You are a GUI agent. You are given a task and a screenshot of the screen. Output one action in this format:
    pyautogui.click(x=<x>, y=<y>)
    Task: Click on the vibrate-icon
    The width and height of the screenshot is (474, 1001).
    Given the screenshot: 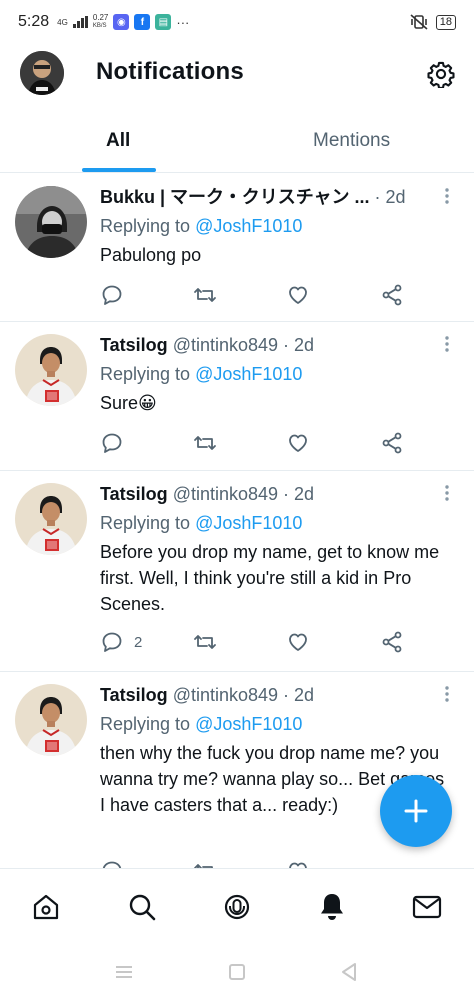 What is the action you would take?
    pyautogui.click(x=419, y=22)
    